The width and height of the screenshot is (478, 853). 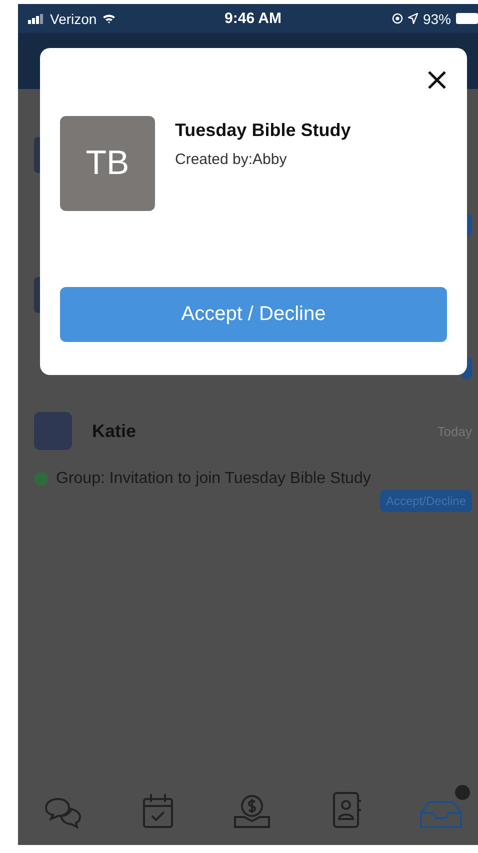 What do you see at coordinates (252, 811) in the screenshot?
I see `coin-hand-icon` at bounding box center [252, 811].